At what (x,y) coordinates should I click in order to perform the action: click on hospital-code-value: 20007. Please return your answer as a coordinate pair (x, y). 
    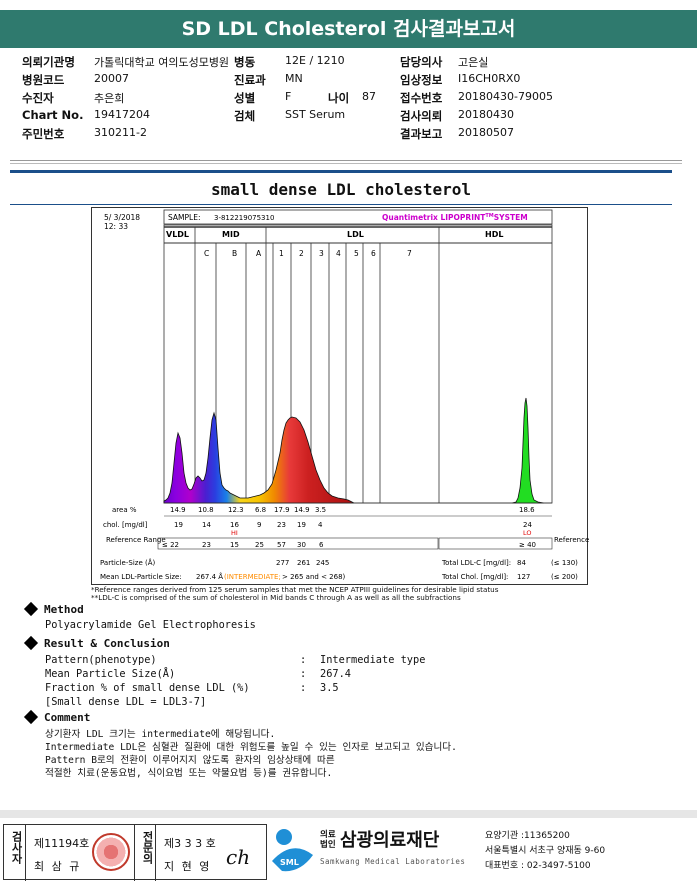
    Looking at the image, I should click on (111, 78).